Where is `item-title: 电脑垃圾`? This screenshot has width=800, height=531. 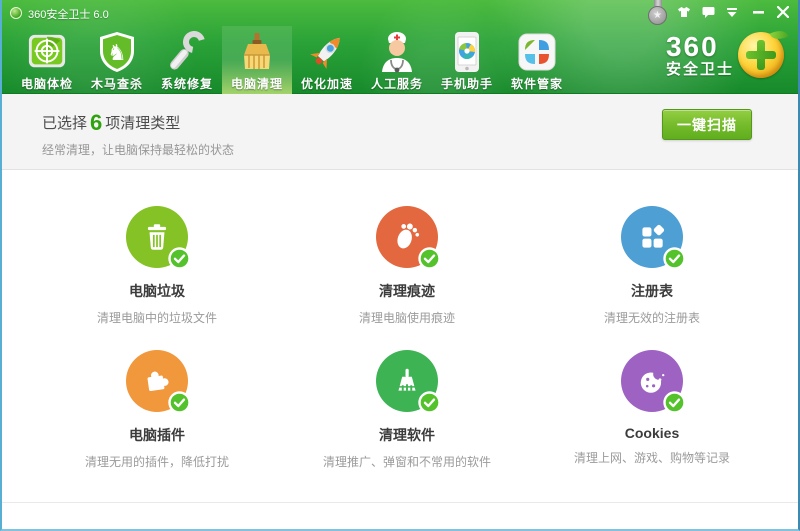
item-title: 电脑垃圾 is located at coordinates (157, 291).